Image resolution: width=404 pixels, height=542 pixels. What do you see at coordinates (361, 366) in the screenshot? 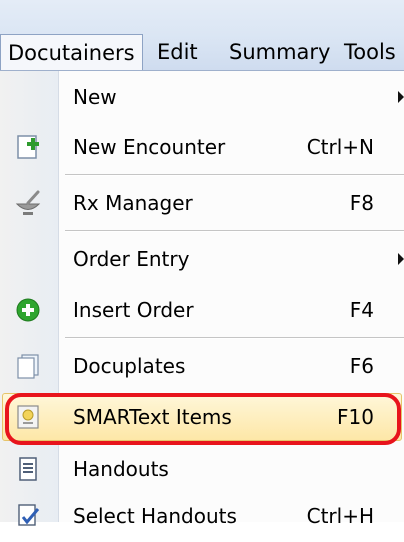
I see `menu-item-shortcut: F6` at bounding box center [361, 366].